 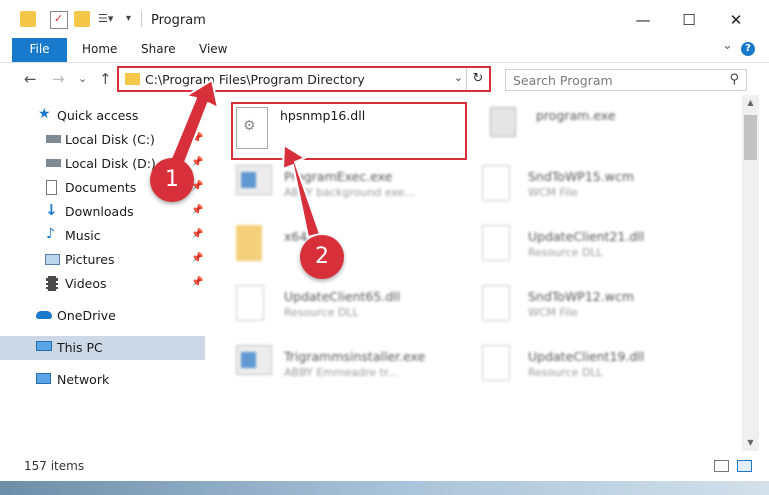 What do you see at coordinates (172, 180) in the screenshot?
I see `step-1-badge: 1` at bounding box center [172, 180].